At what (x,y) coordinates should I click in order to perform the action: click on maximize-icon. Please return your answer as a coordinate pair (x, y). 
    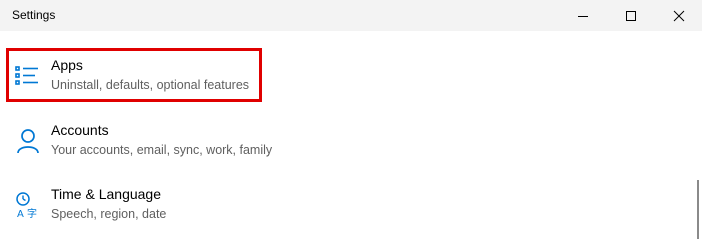
    Looking at the image, I should click on (631, 16).